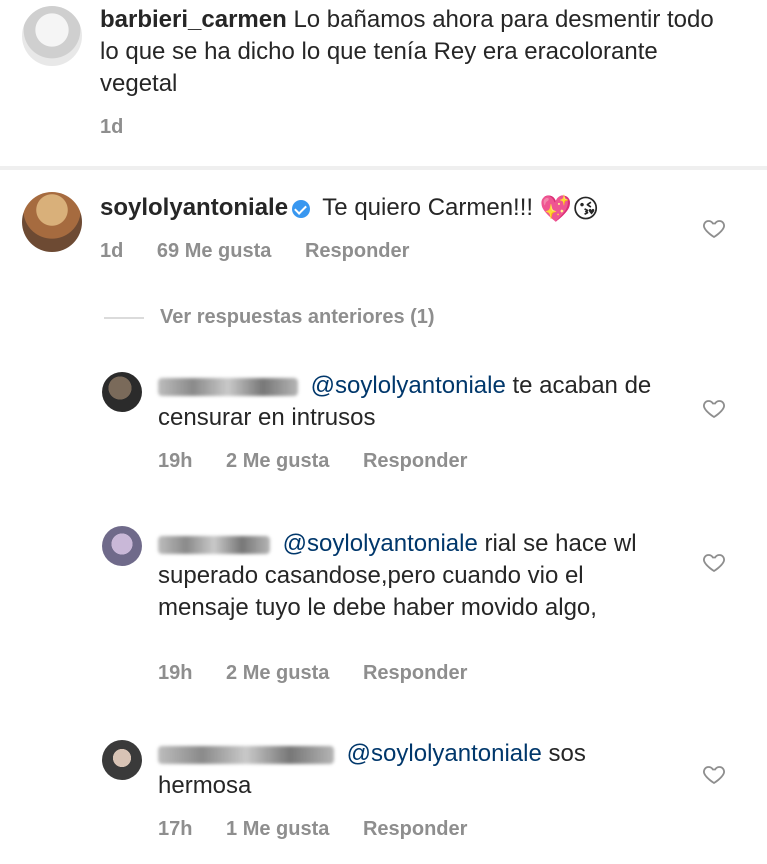  Describe the element at coordinates (301, 208) in the screenshot. I see `verified-badge-icon` at that location.